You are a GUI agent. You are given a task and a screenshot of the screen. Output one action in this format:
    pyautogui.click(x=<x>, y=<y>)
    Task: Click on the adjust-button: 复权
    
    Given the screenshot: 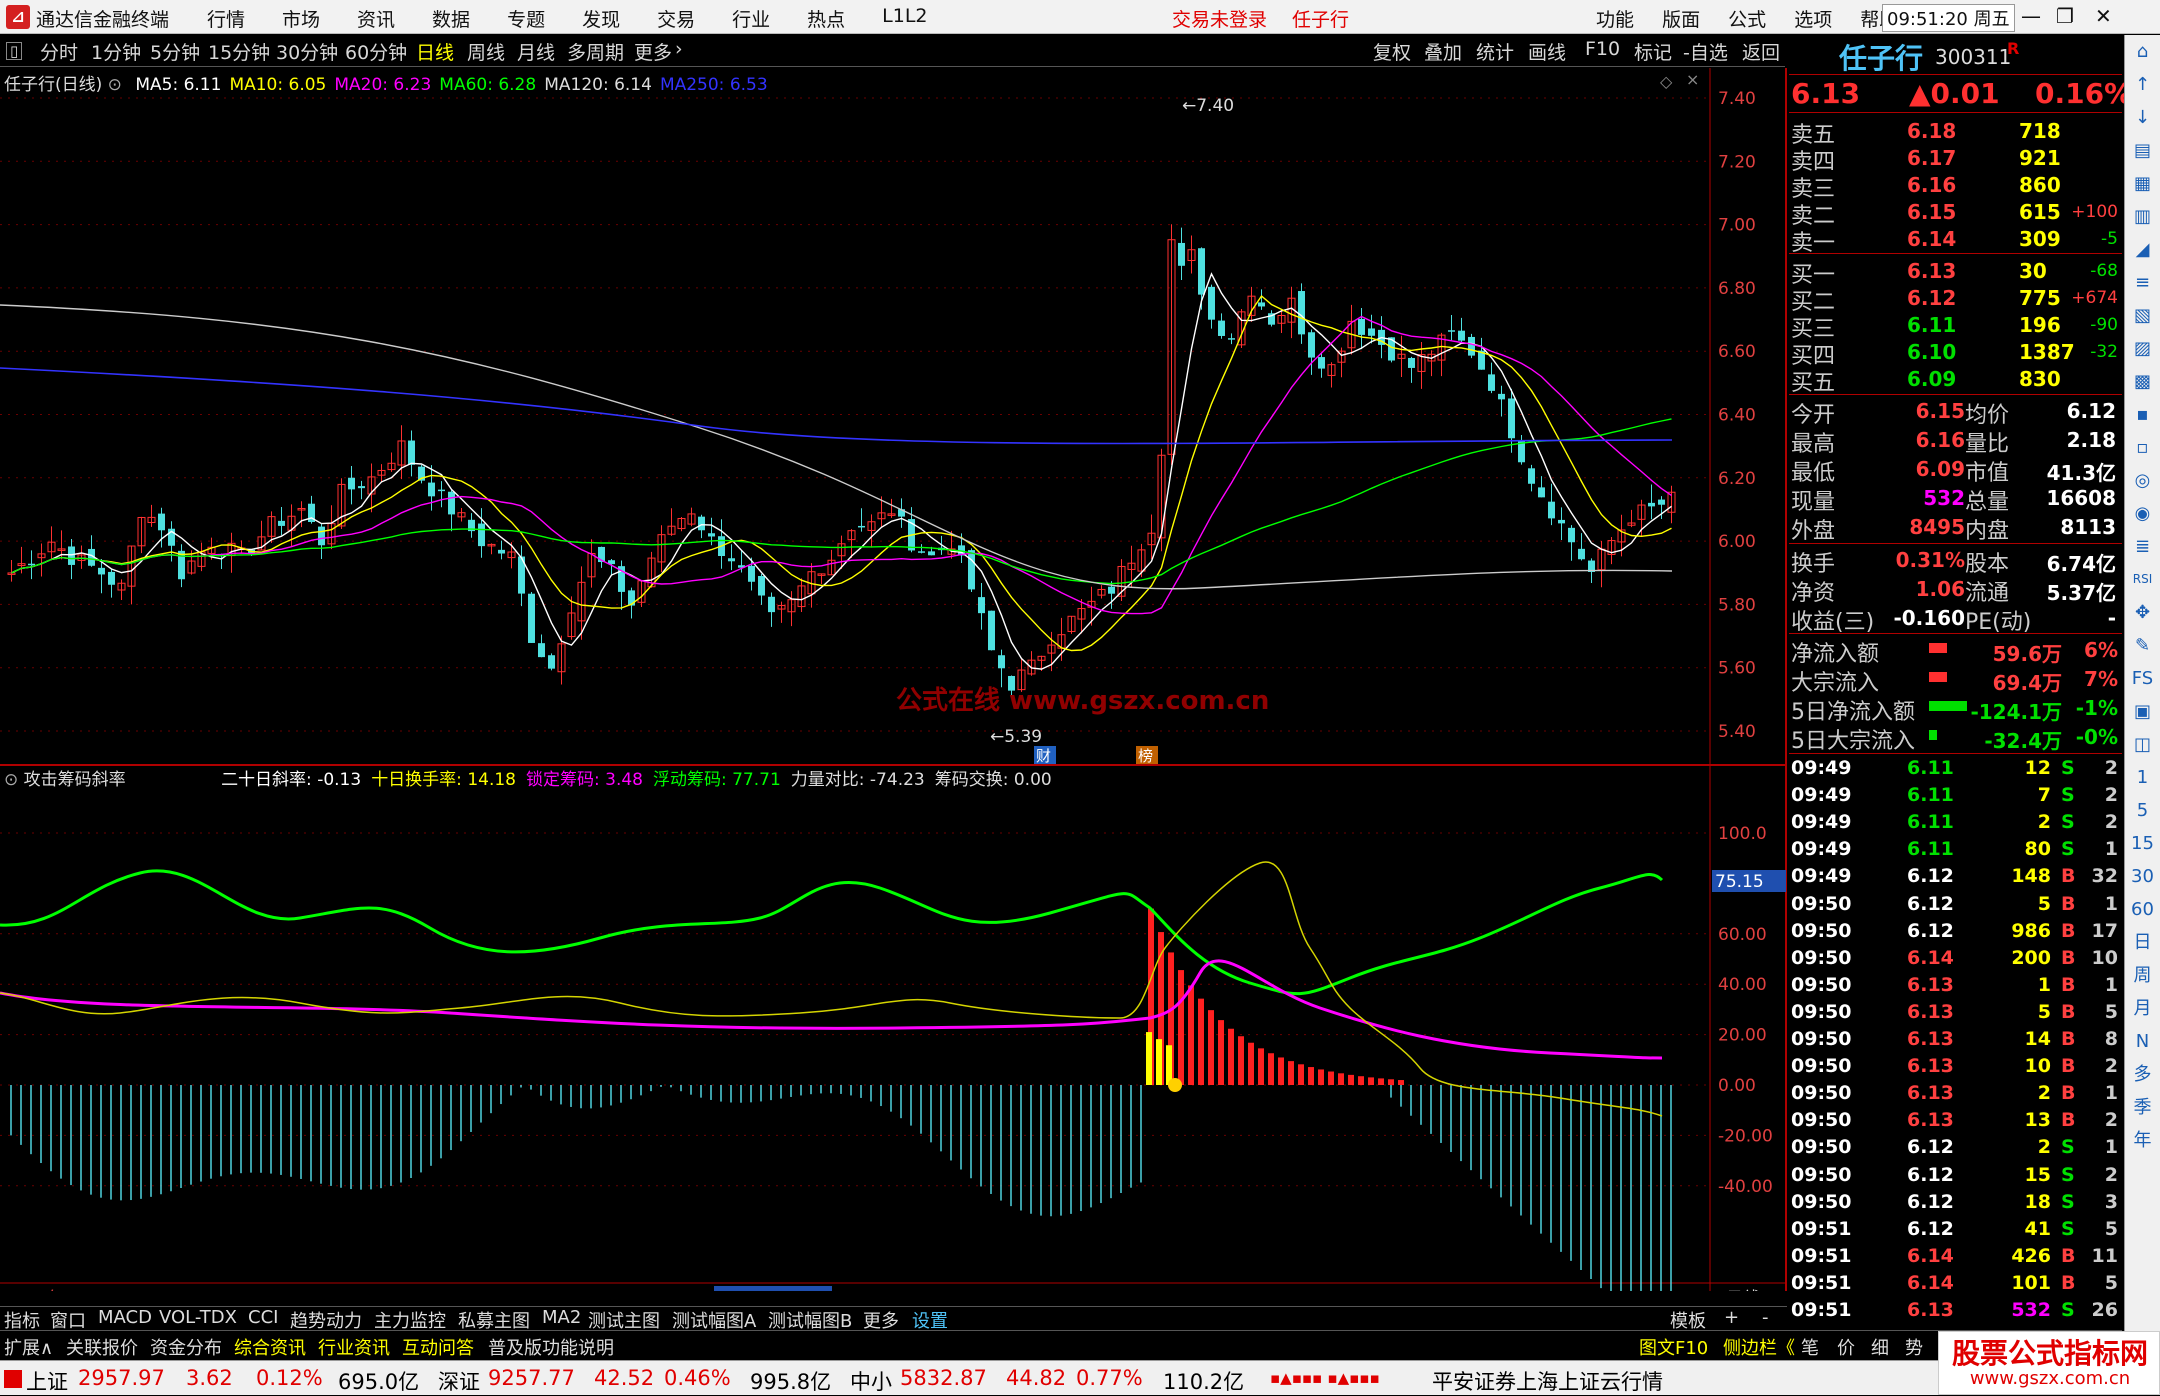 What is the action you would take?
    pyautogui.click(x=1392, y=51)
    